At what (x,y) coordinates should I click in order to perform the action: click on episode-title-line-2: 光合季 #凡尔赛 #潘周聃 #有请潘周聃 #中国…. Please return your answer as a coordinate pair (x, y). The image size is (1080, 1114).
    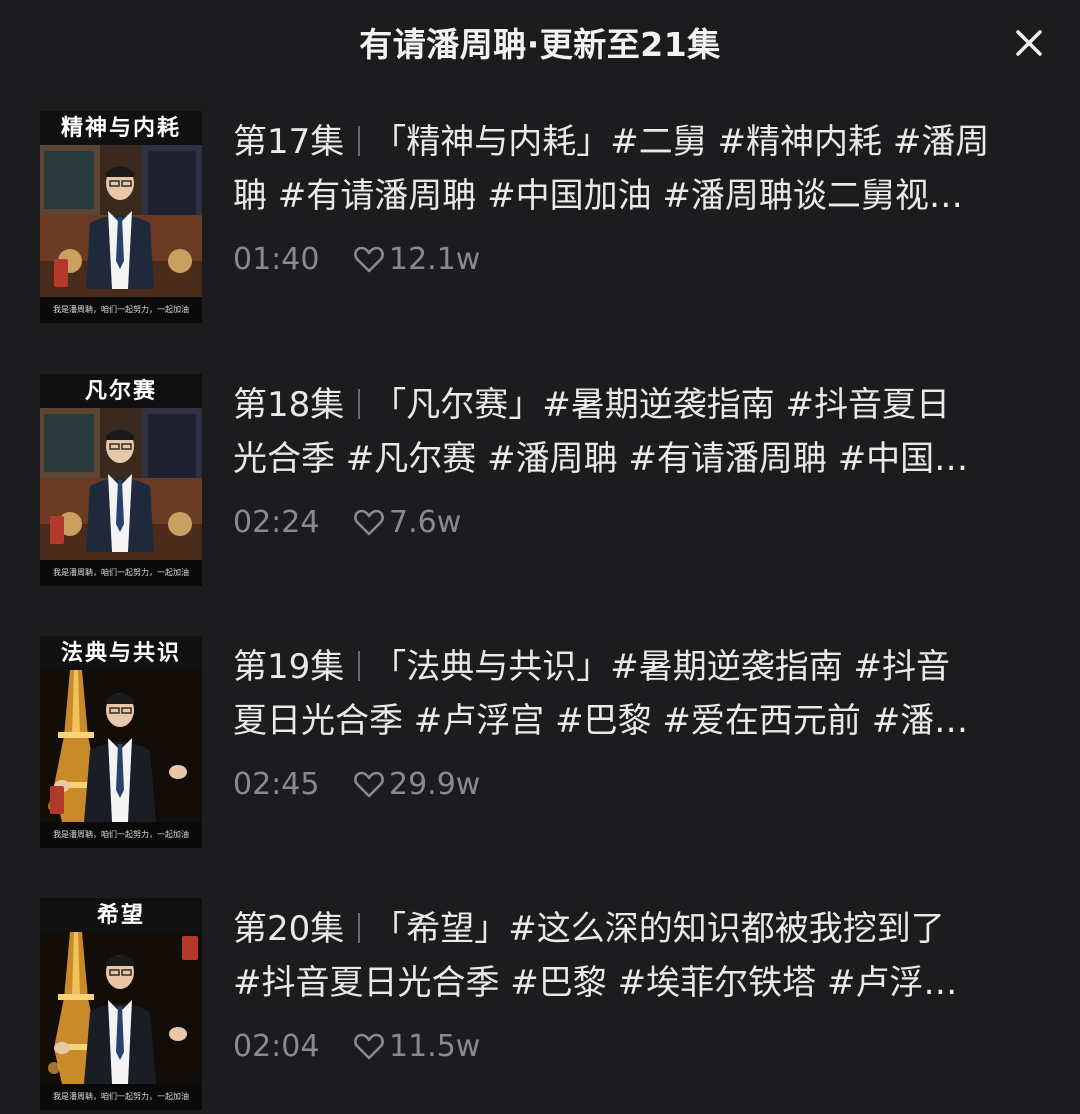
    Looking at the image, I should click on (601, 459).